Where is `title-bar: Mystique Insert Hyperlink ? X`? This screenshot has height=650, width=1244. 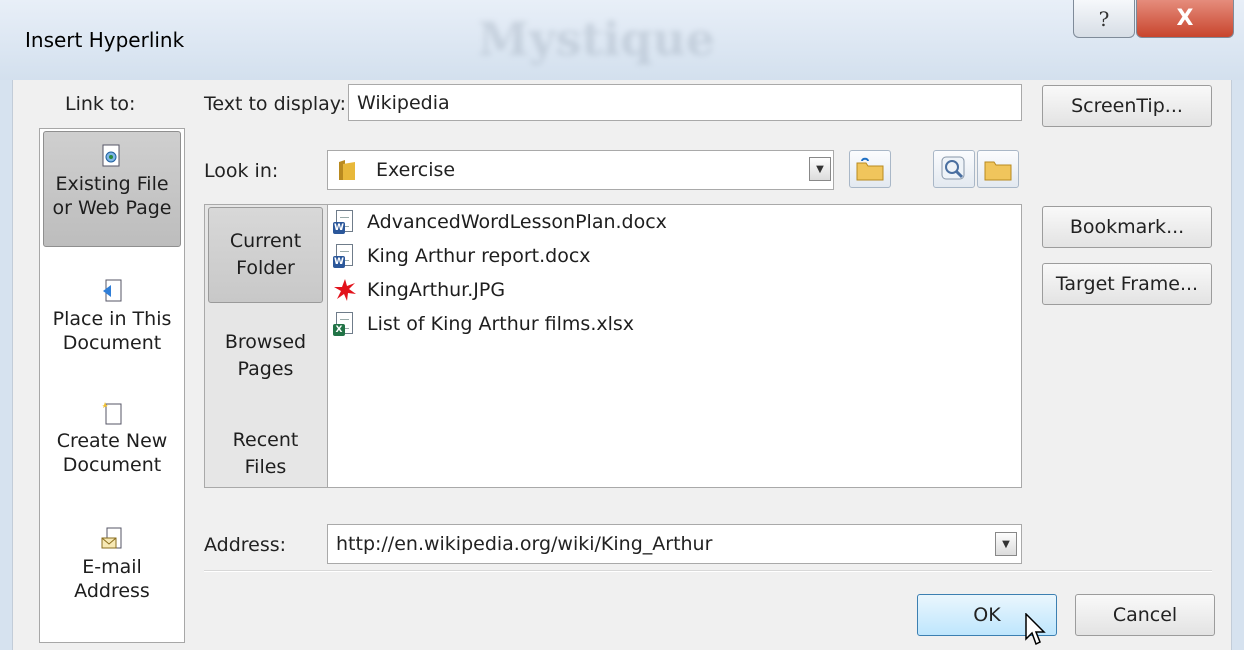
title-bar: Mystique Insert Hyperlink ? X is located at coordinates (622, 40).